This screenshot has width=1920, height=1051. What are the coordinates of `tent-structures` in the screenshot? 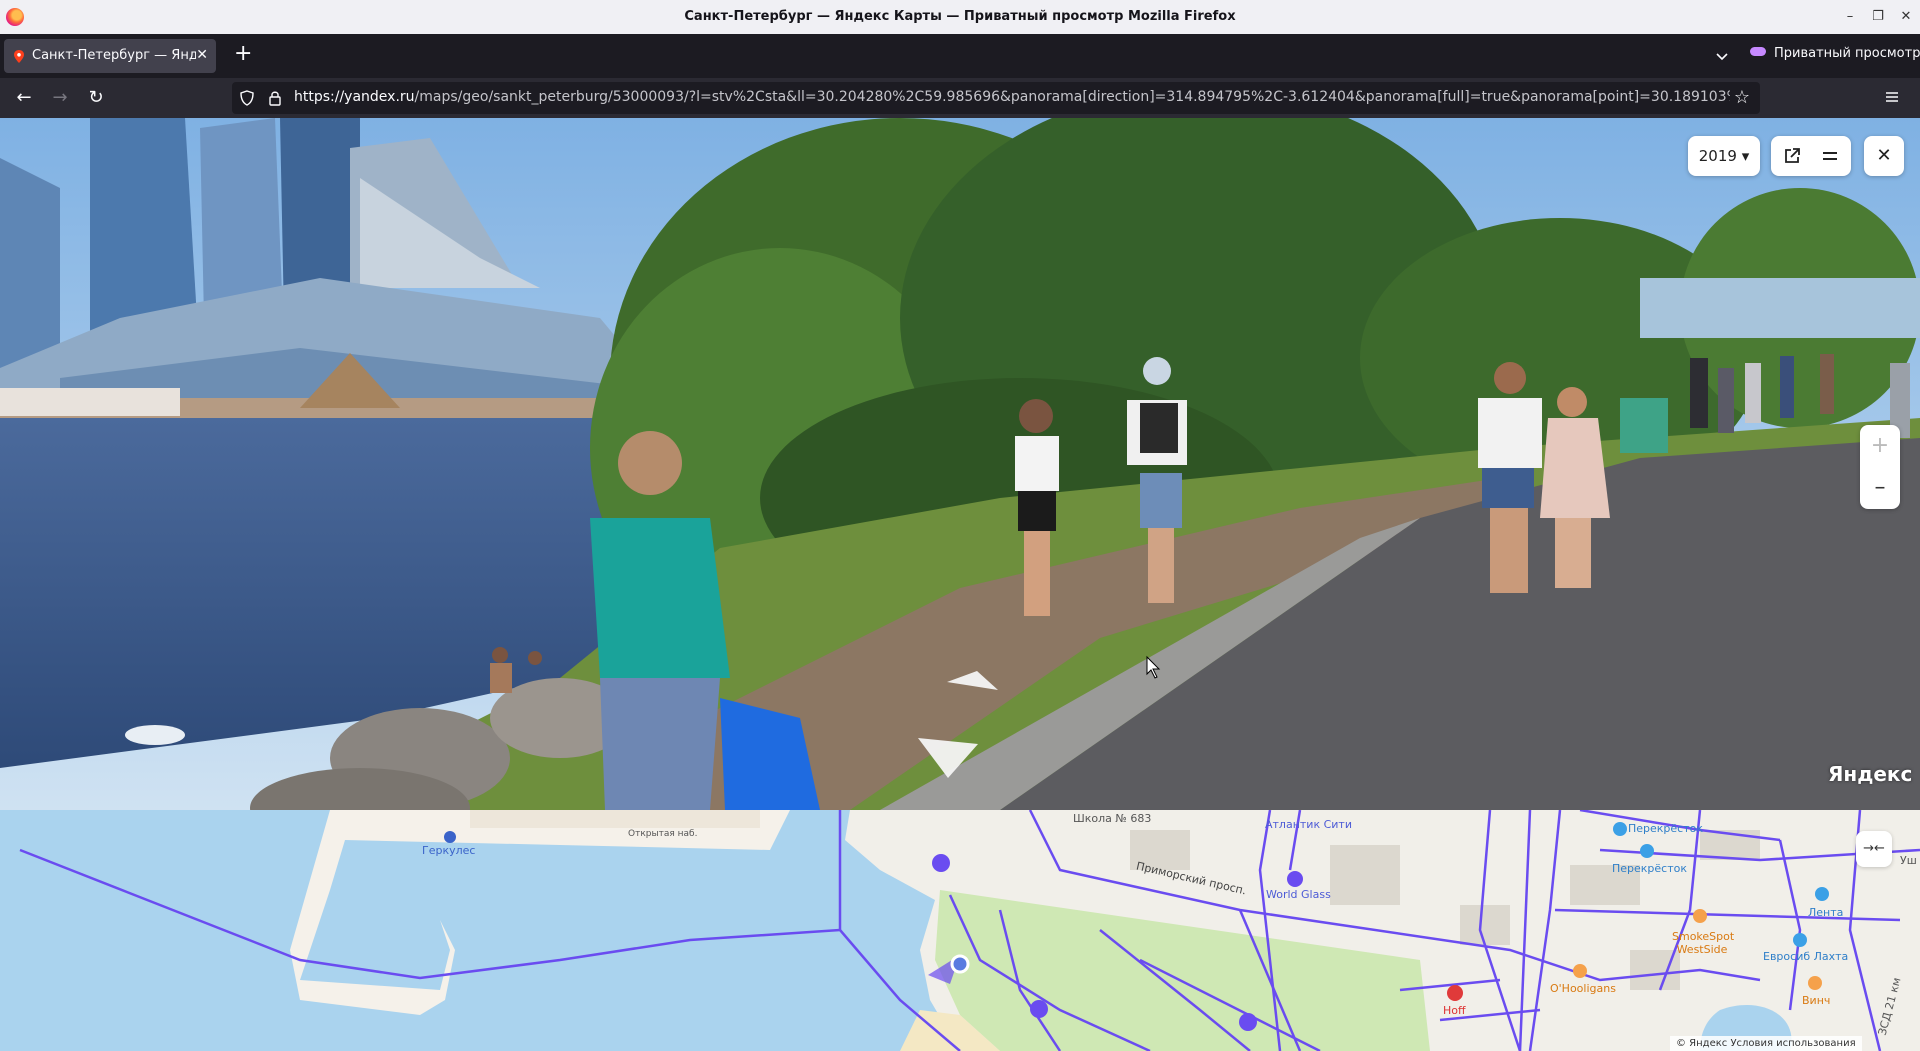 It's located at (90, 402).